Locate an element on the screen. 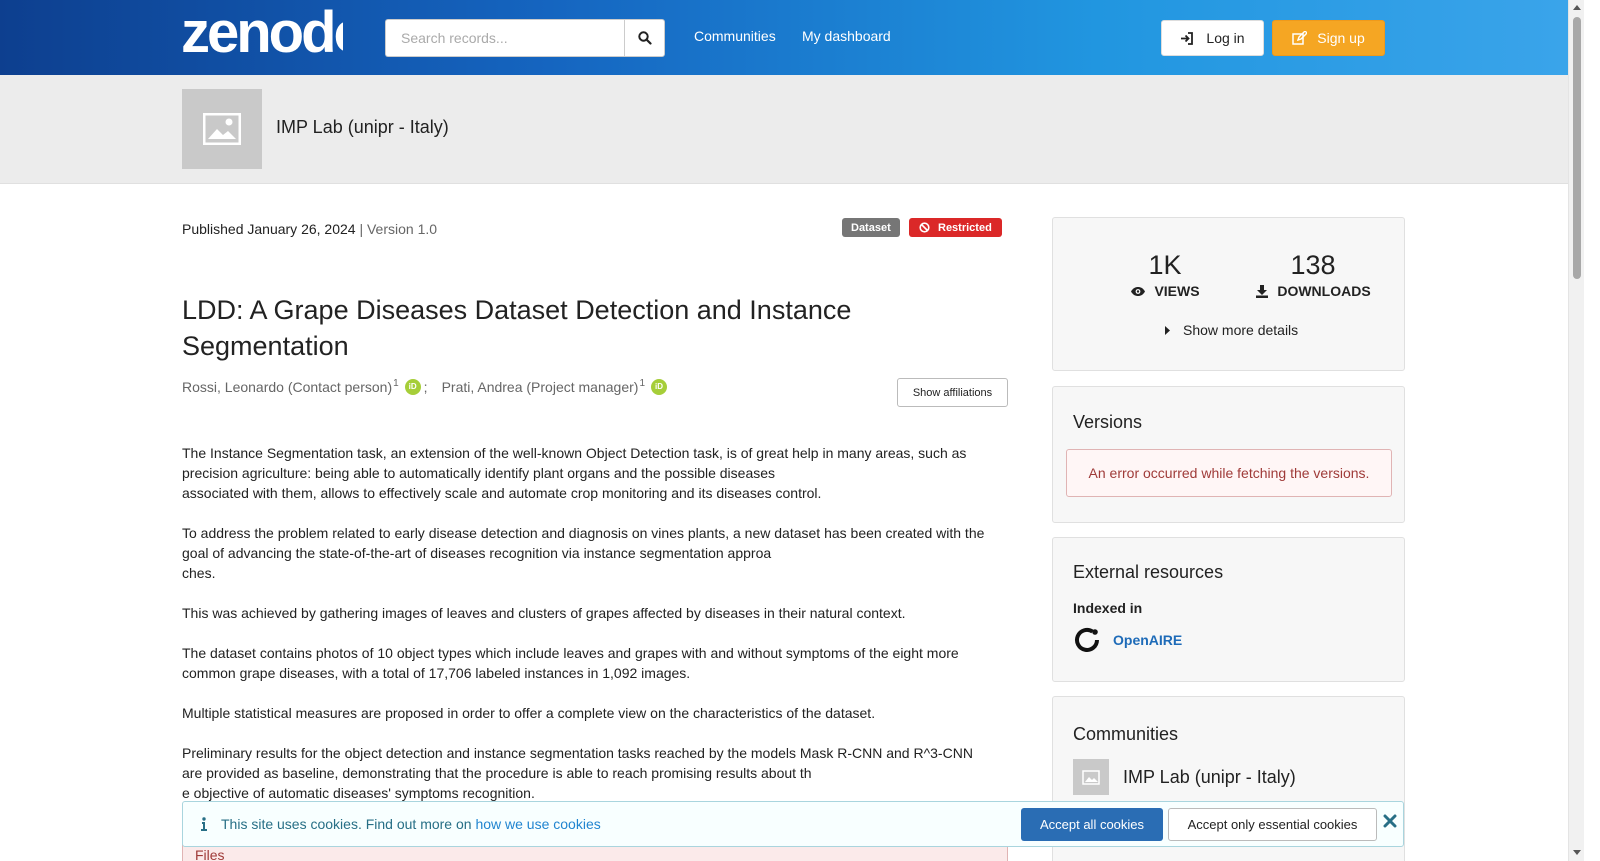  signup-label: Sign up is located at coordinates (1341, 38).